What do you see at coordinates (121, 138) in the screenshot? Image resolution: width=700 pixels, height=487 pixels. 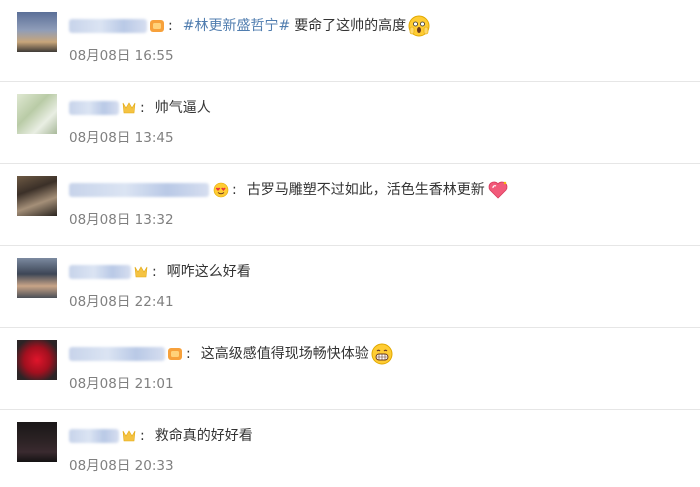 I see `timestamp: 08月08日 13:45` at bounding box center [121, 138].